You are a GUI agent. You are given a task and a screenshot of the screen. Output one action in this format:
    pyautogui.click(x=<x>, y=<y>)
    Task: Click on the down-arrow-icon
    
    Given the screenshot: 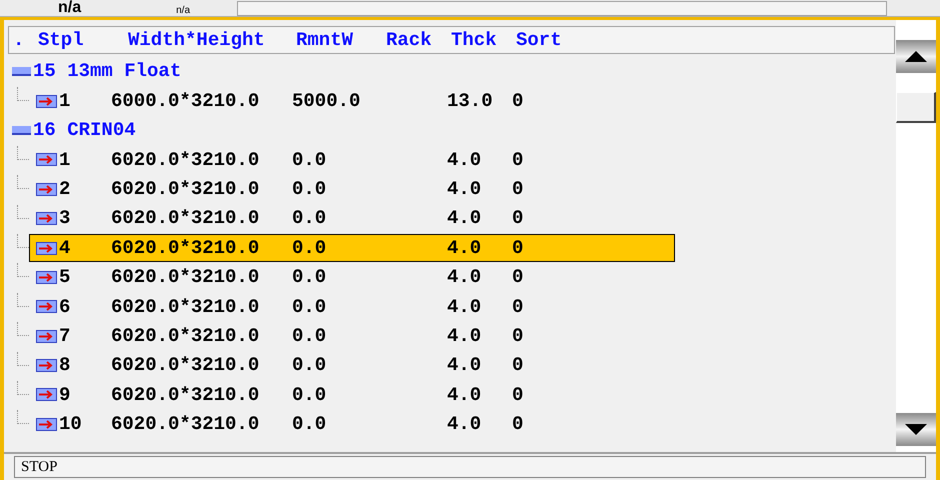 What is the action you would take?
    pyautogui.click(x=916, y=429)
    